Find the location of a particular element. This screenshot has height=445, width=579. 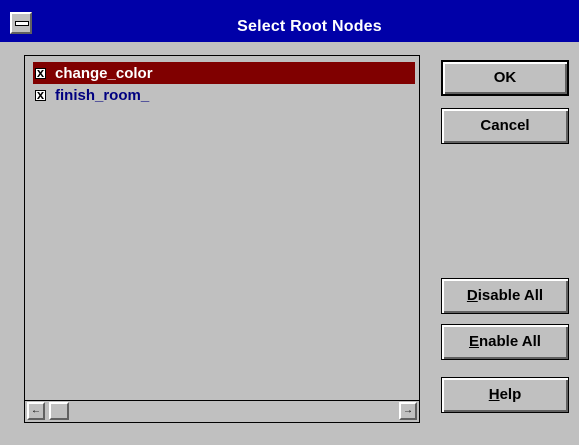

system-menu-bar is located at coordinates (22, 23).